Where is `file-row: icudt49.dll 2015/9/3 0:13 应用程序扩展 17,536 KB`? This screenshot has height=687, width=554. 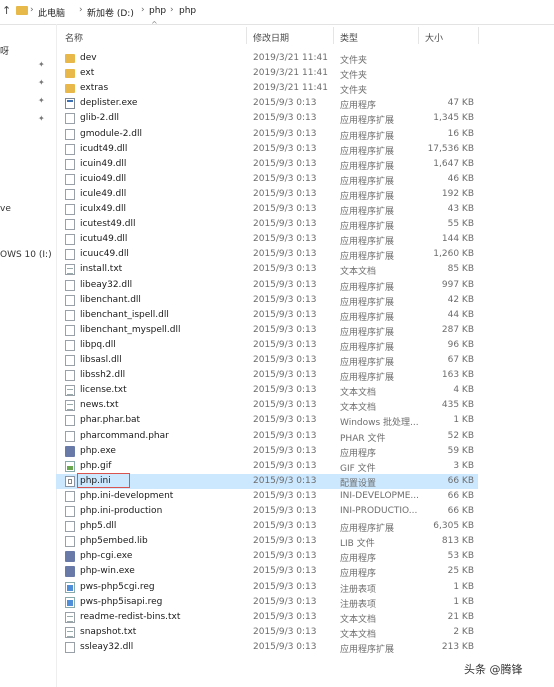 file-row: icudt49.dll 2015/9/3 0:13 应用程序扩展 17,536 KB is located at coordinates (267, 149).